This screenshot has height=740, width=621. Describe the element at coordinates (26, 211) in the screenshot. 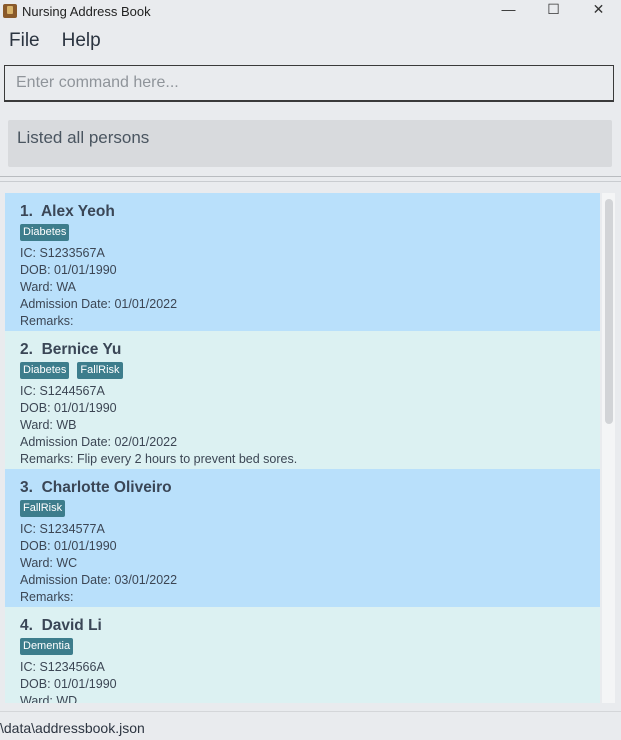

I see `person-index: 1.` at that location.